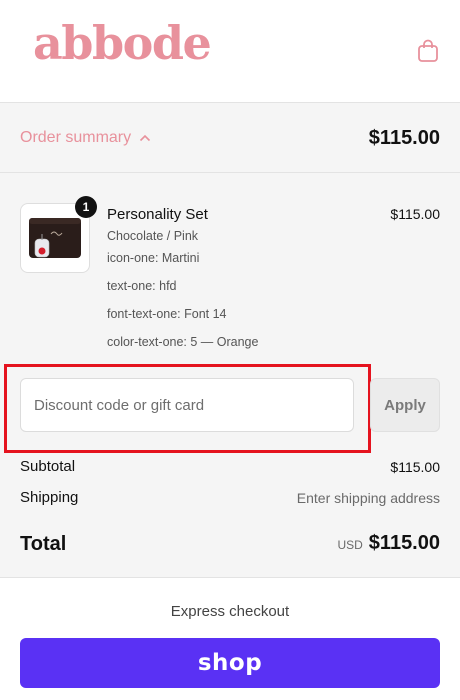  Describe the element at coordinates (122, 43) in the screenshot. I see `store-logo: abbode` at that location.